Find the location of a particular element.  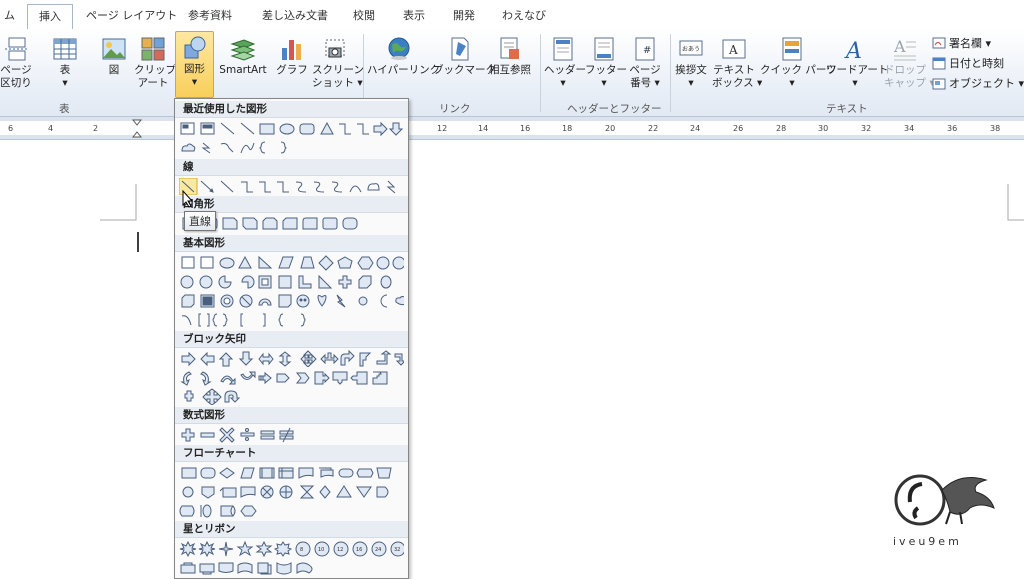

tab-insert: 挿入 is located at coordinates (50, 17).